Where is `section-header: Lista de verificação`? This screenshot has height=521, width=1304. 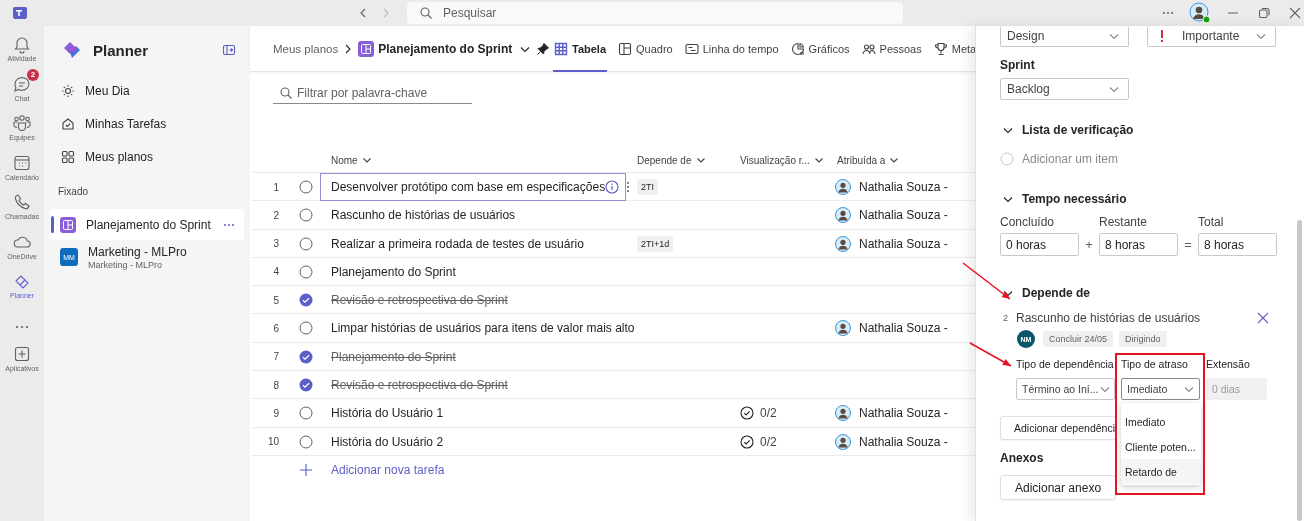 section-header: Lista de verificação is located at coordinates (1067, 130).